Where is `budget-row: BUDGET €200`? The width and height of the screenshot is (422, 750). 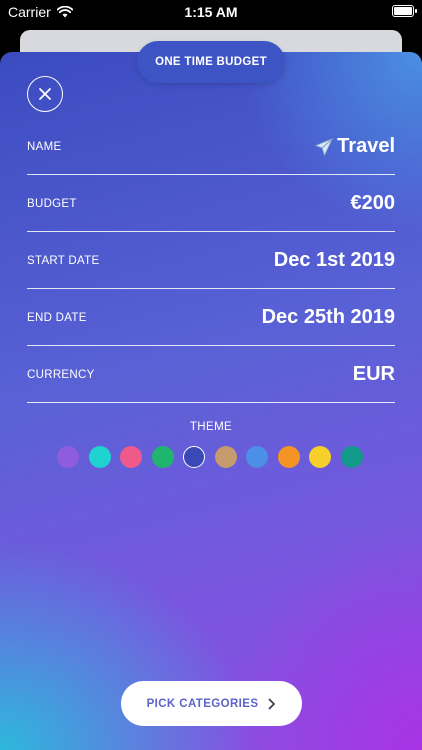
budget-row: BUDGET €200 is located at coordinates (211, 204).